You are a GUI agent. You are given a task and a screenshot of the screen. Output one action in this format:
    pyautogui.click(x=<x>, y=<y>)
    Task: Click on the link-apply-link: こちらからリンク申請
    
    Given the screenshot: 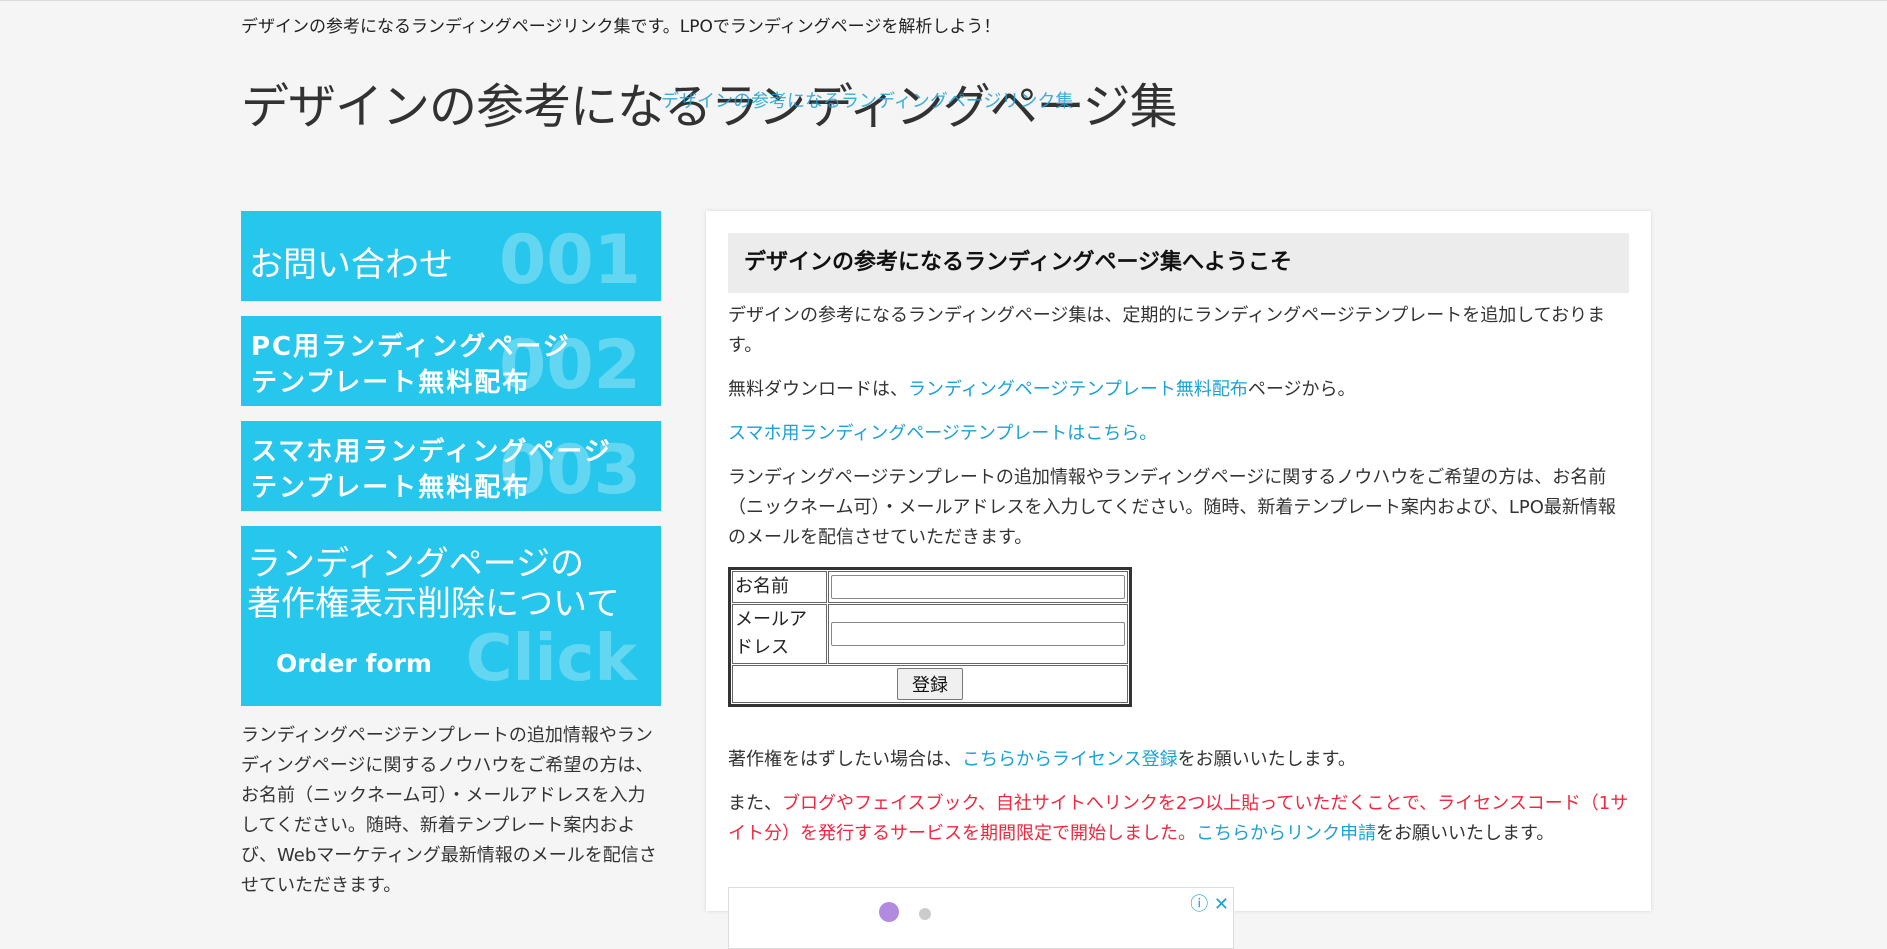 What is the action you would take?
    pyautogui.click(x=1286, y=833)
    